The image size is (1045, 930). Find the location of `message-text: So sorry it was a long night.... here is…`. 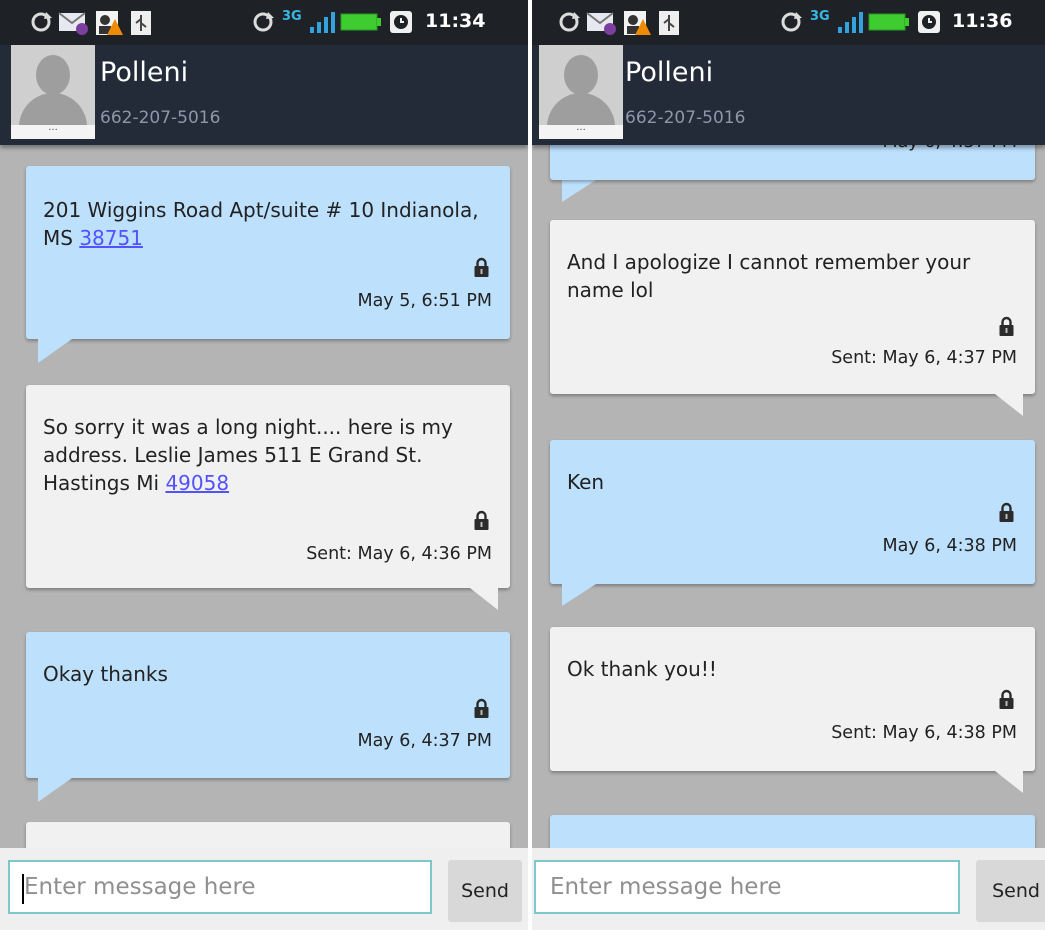

message-text: So sorry it was a long night.... here is… is located at coordinates (248, 455).